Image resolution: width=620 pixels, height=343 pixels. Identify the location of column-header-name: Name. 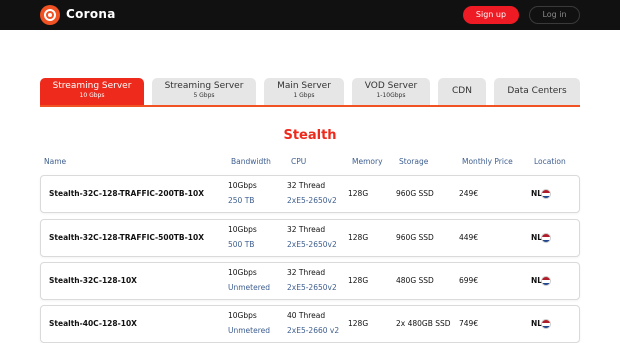
(55, 161).